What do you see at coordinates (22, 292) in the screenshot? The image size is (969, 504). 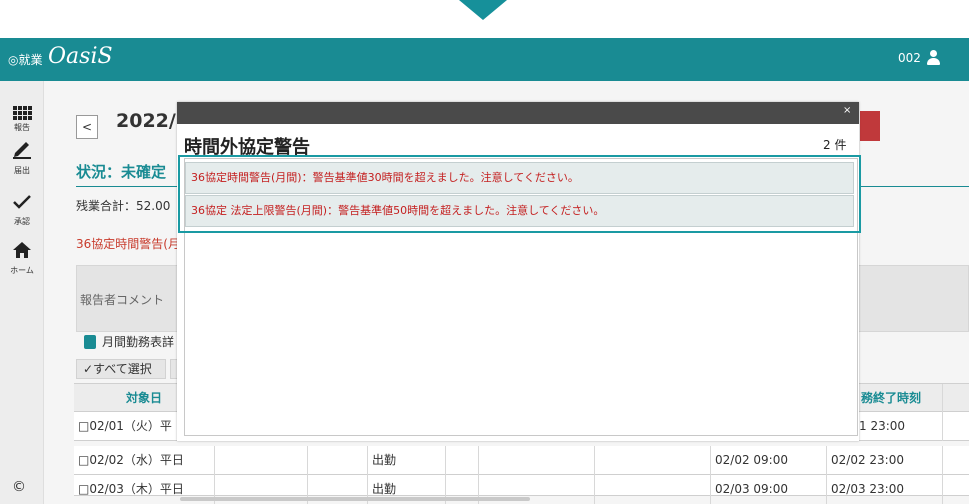 I see `sidebar: 報告 届出 承認 ホーム ©` at bounding box center [22, 292].